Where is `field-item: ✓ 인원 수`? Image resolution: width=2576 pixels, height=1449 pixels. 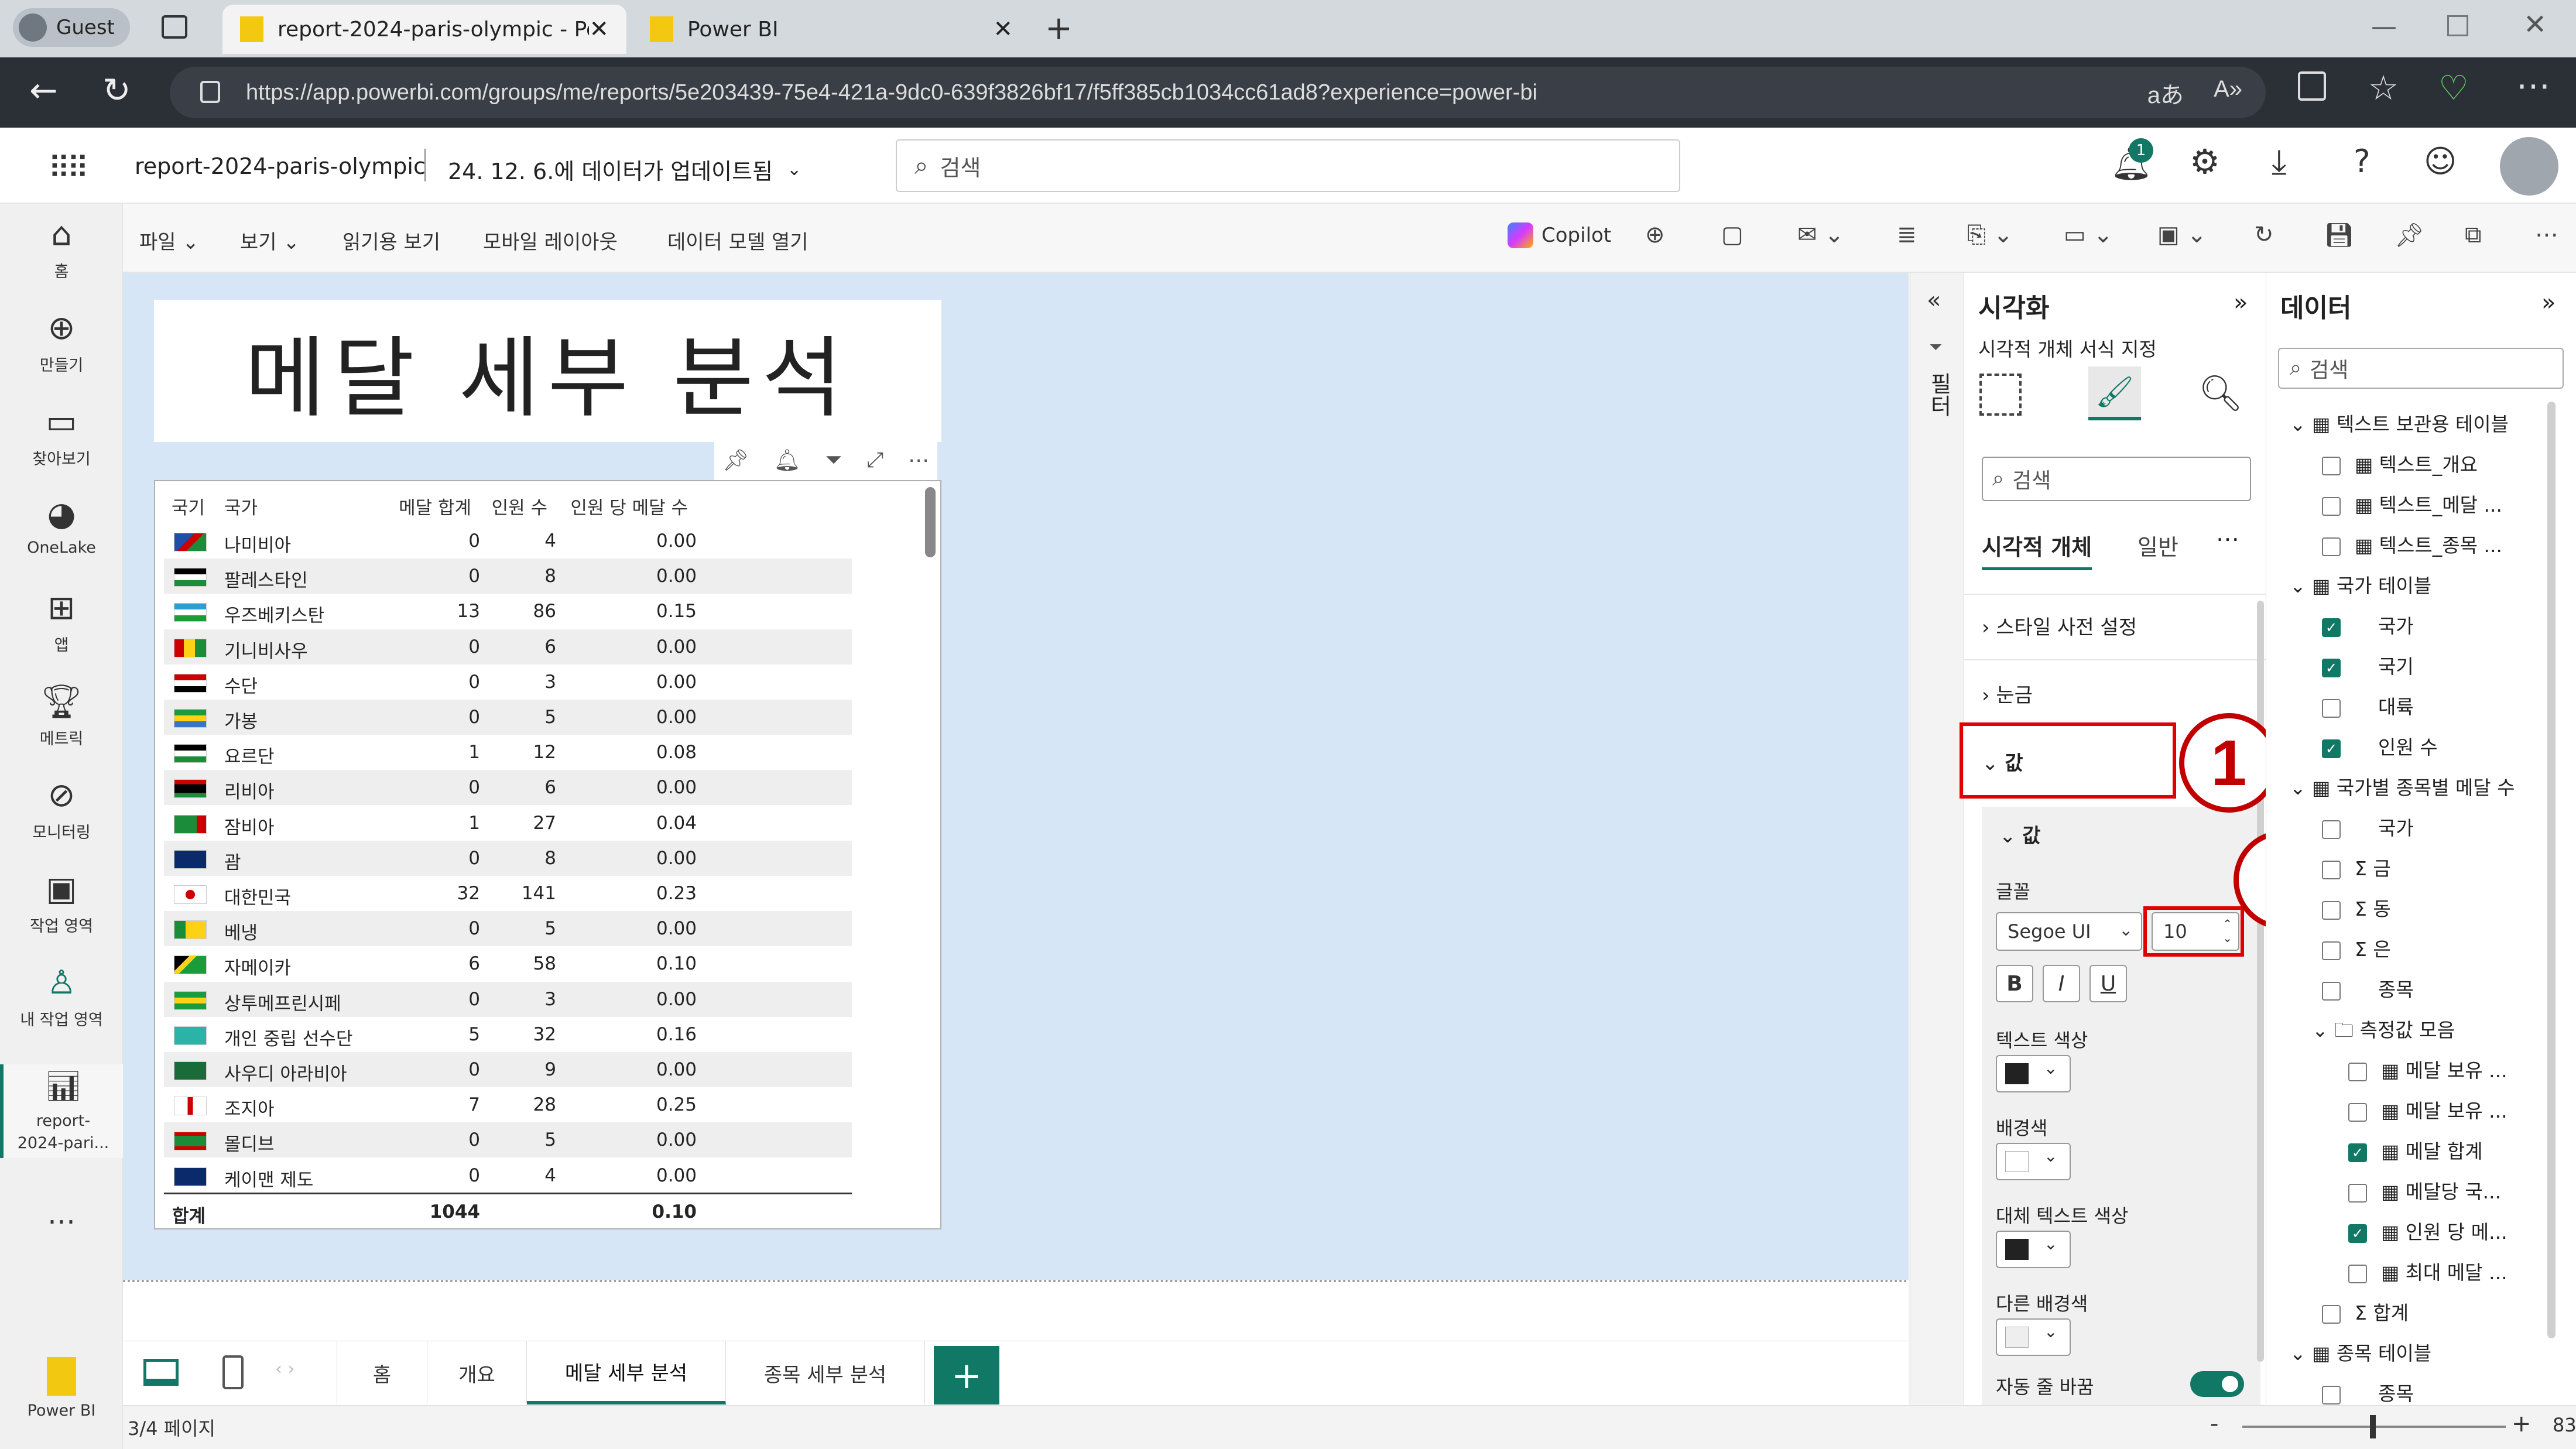
field-item: ✓ 인원 수 is located at coordinates (2380, 746).